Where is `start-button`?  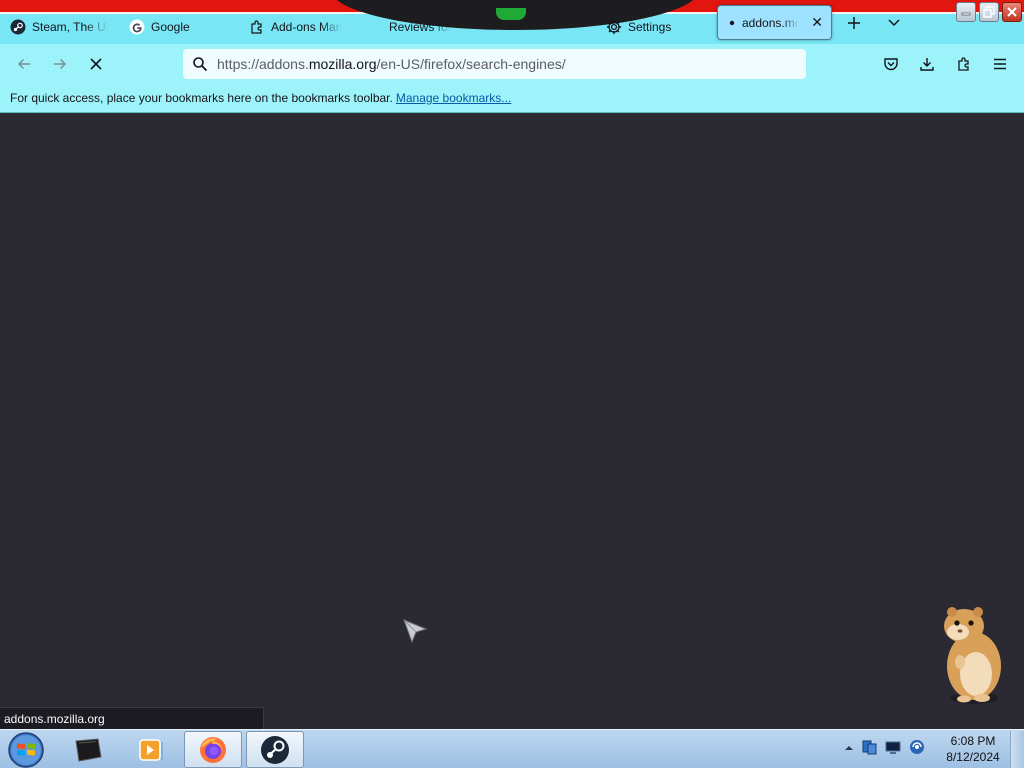
start-button is located at coordinates (26, 749).